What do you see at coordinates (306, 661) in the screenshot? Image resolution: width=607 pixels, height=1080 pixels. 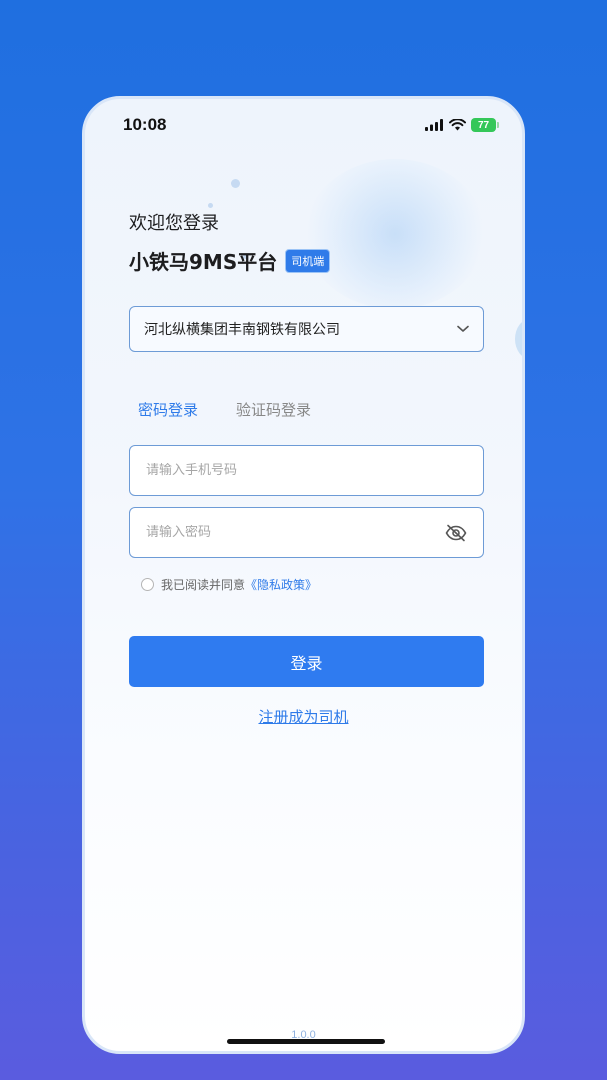 I see `login-button: 登录` at bounding box center [306, 661].